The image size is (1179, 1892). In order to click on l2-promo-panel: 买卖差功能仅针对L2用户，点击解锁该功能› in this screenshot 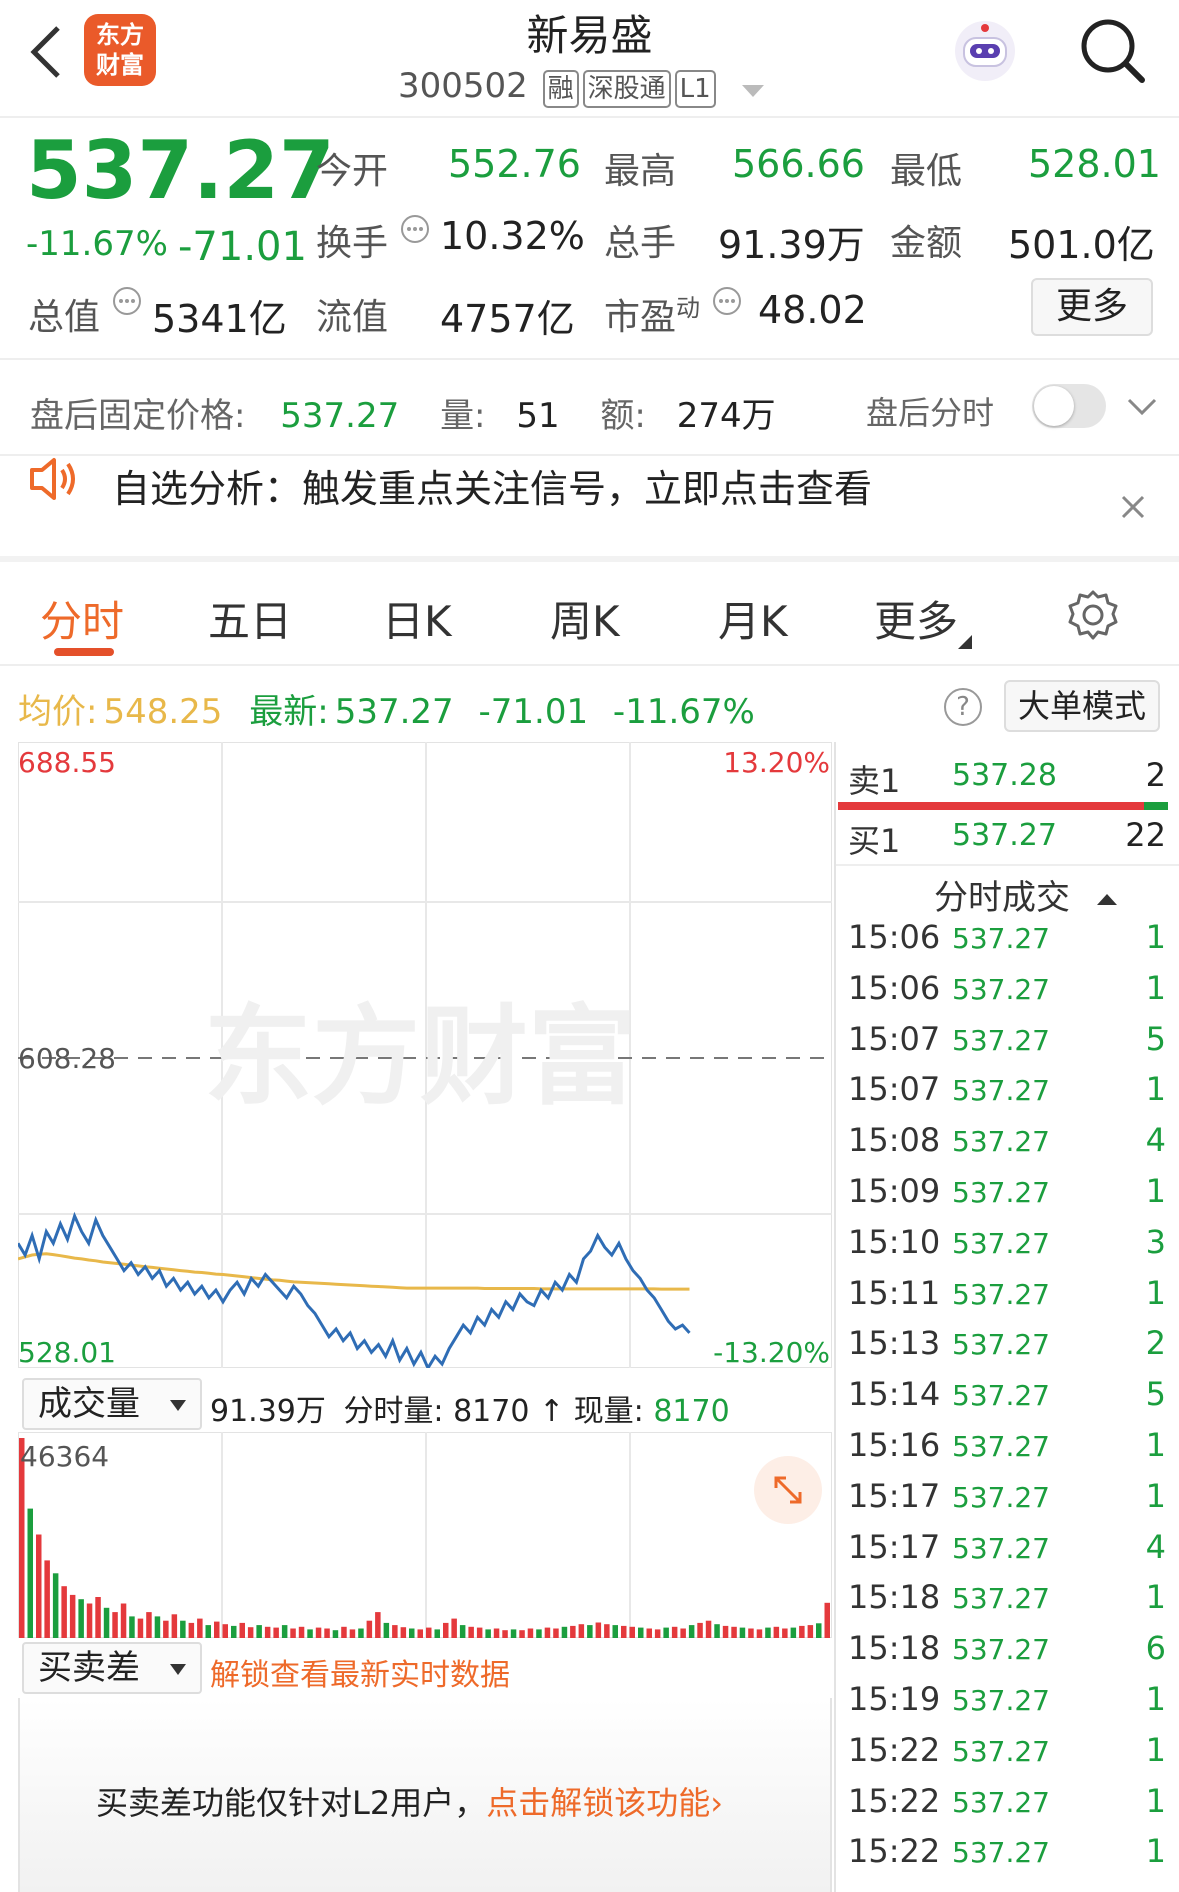, I will do `click(425, 1795)`.